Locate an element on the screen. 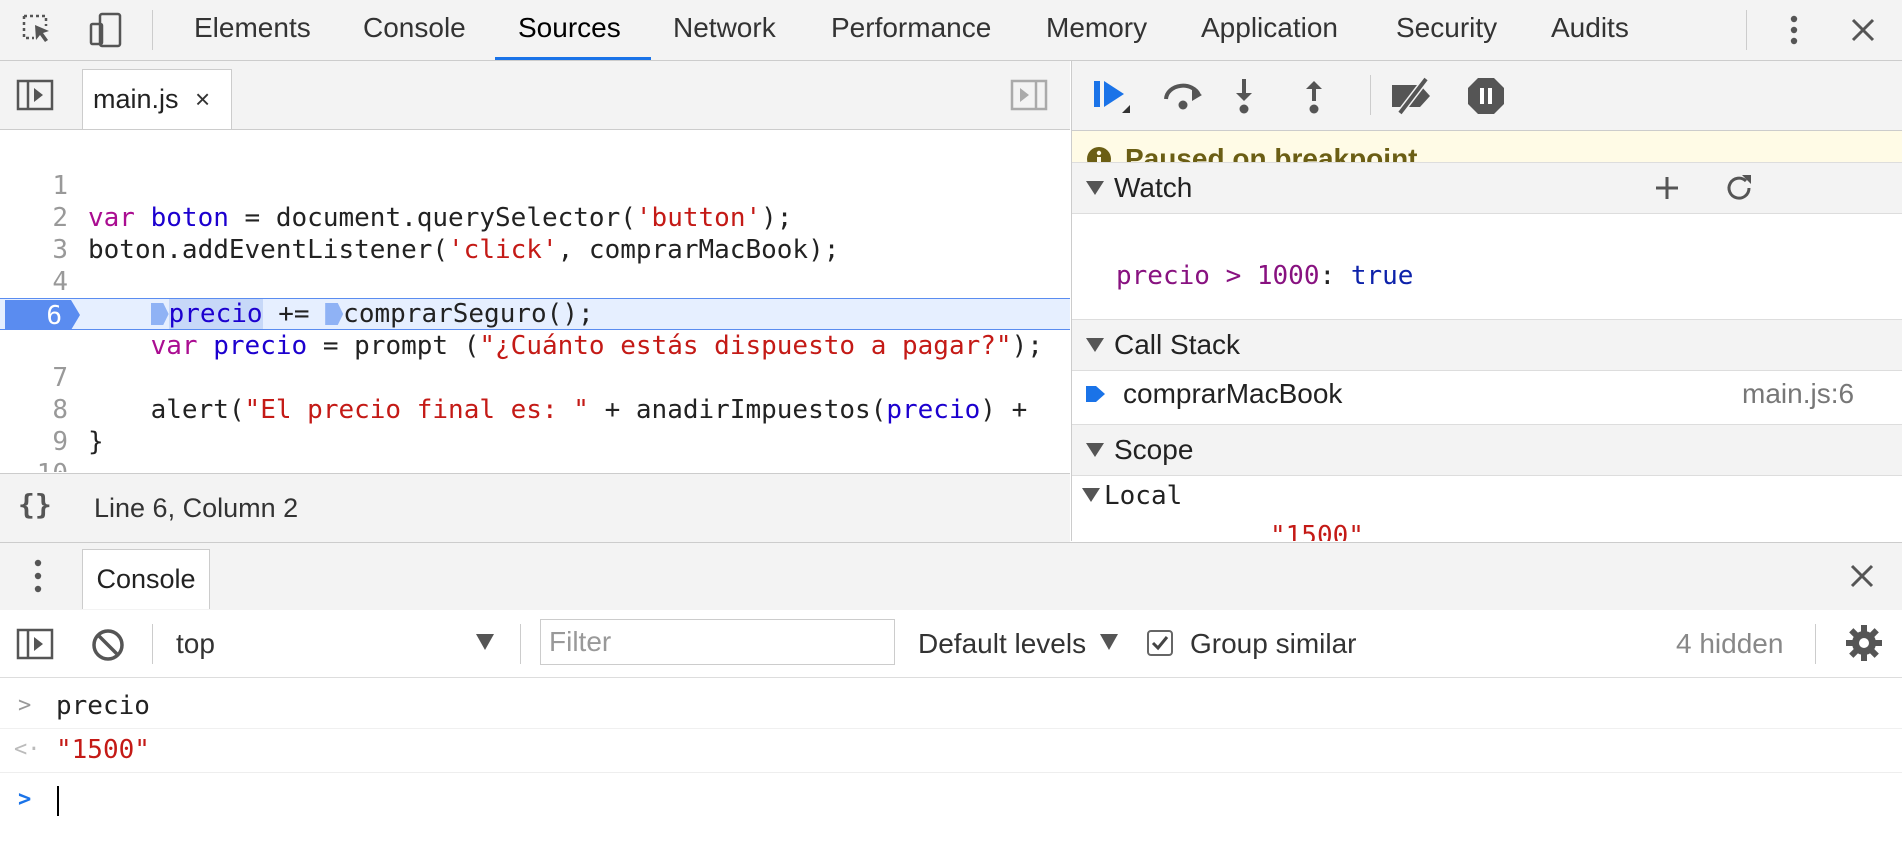 This screenshot has height=856, width=1902. console-result-value: "1500" is located at coordinates (103, 750).